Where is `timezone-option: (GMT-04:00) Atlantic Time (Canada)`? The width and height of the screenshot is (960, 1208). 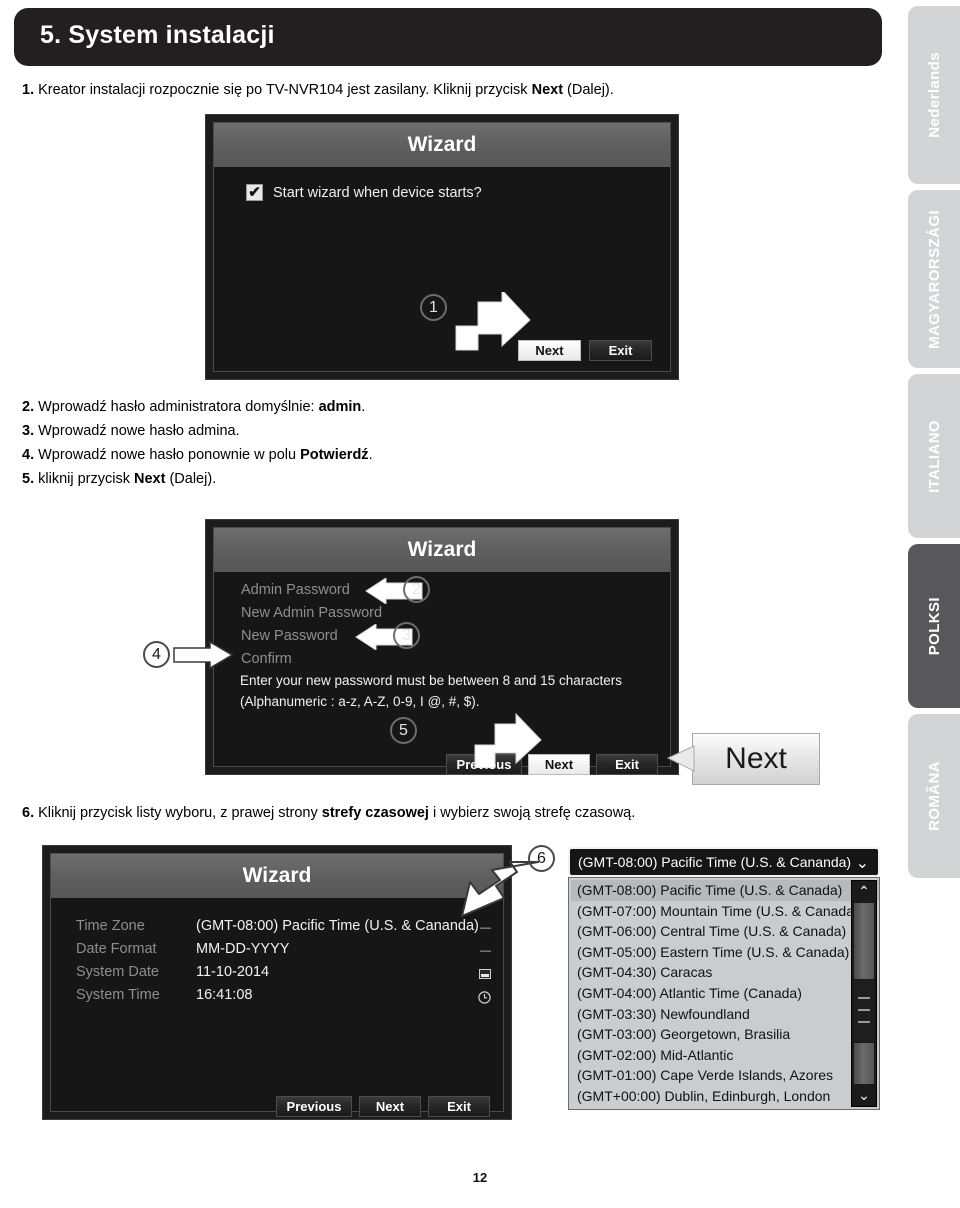
timezone-option: (GMT-04:00) Atlantic Time (Canada) is located at coordinates (725, 993).